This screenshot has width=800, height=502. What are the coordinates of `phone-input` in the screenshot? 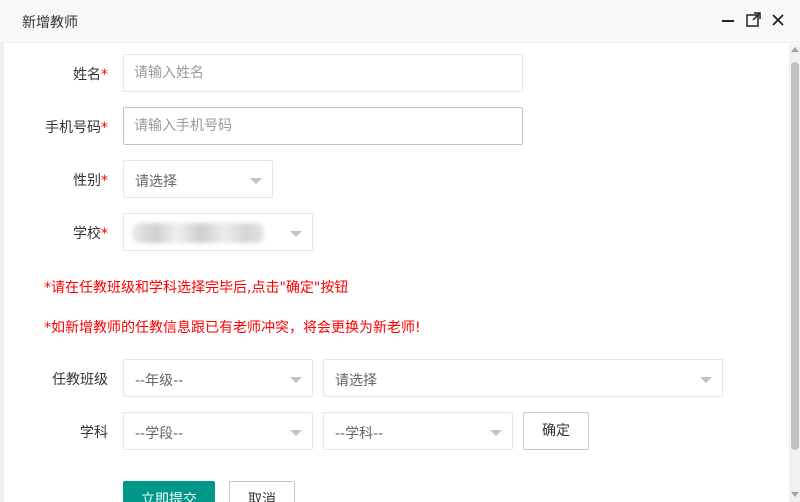 It's located at (323, 126).